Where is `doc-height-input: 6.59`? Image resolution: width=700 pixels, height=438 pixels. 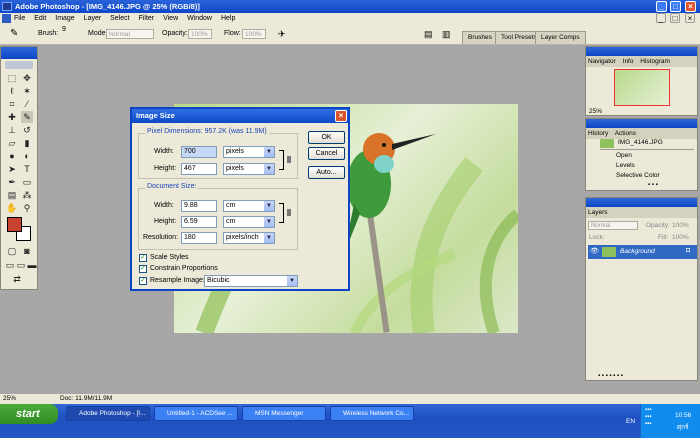
doc-height-input: 6.59 is located at coordinates (199, 222).